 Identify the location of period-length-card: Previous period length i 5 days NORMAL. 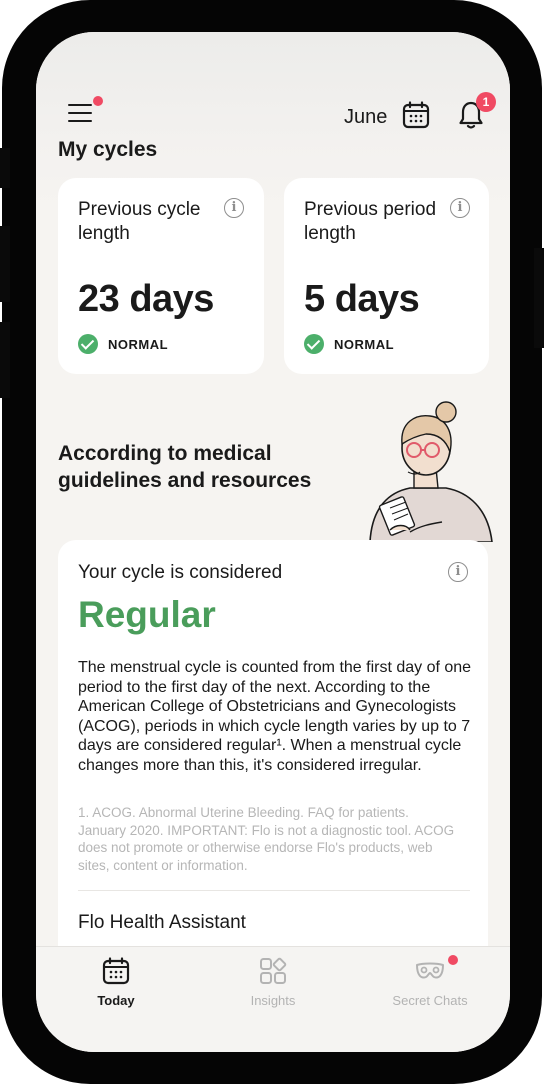
(386, 276).